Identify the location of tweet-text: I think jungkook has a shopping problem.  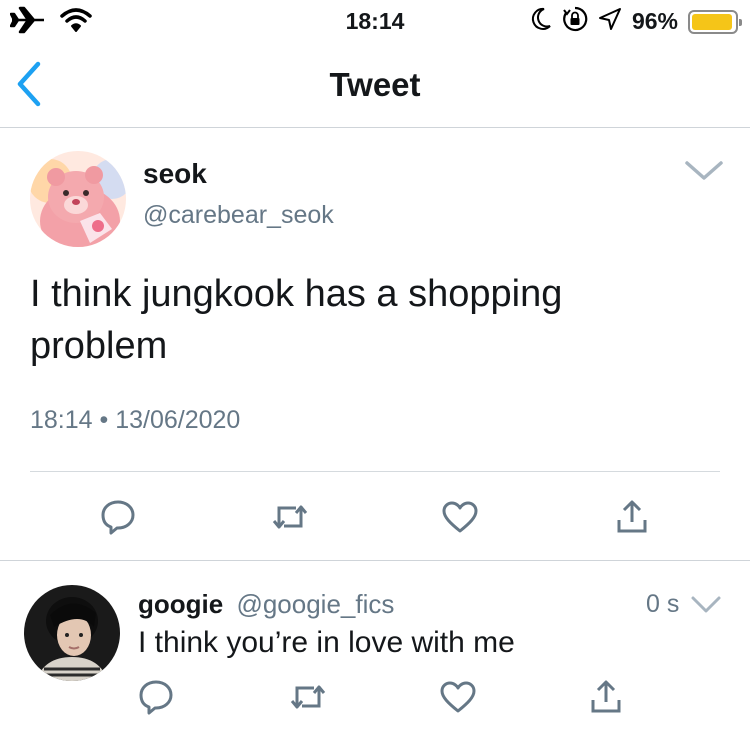
(296, 320).